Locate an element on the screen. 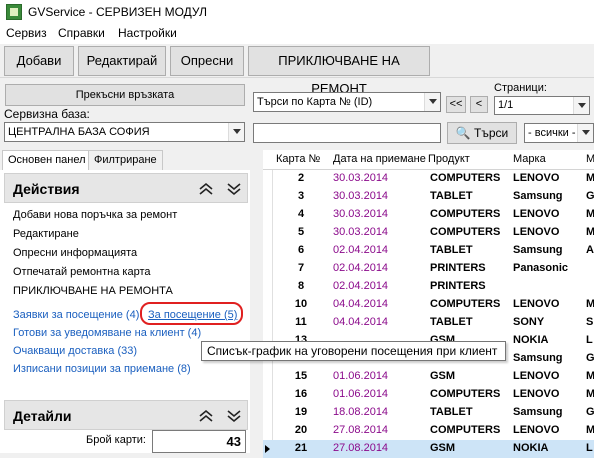 The height and width of the screenshot is (458, 594). title-bar: GVService - СЕРВИЗЕН МОДУЛ is located at coordinates (297, 12).